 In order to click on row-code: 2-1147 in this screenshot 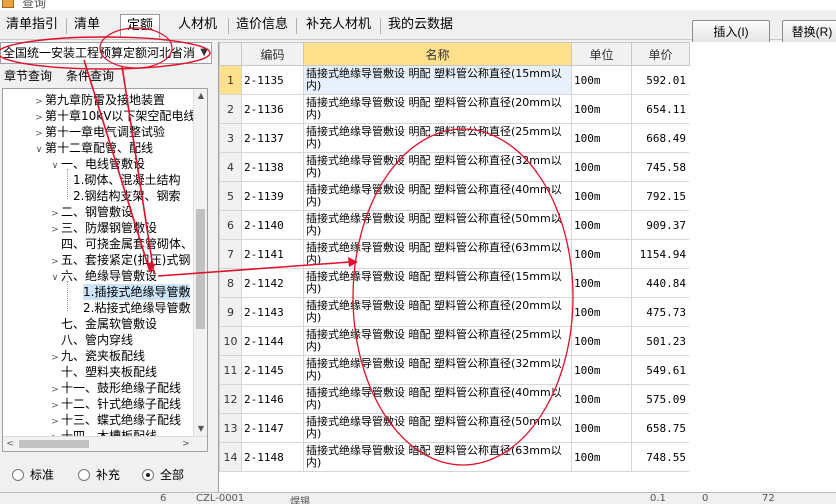, I will do `click(272, 428)`.